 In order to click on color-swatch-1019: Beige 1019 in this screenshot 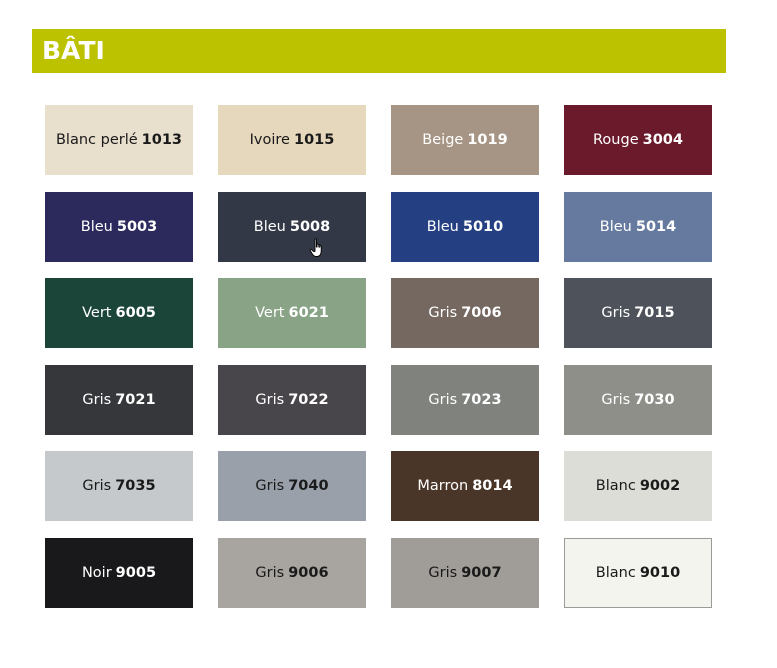, I will do `click(465, 140)`.